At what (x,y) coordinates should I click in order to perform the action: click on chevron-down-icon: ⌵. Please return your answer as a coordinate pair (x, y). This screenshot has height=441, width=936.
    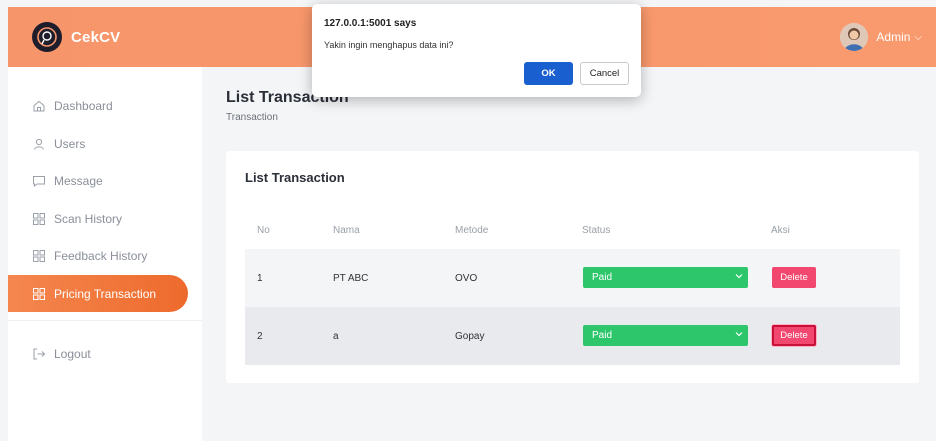
    Looking at the image, I should click on (918, 37).